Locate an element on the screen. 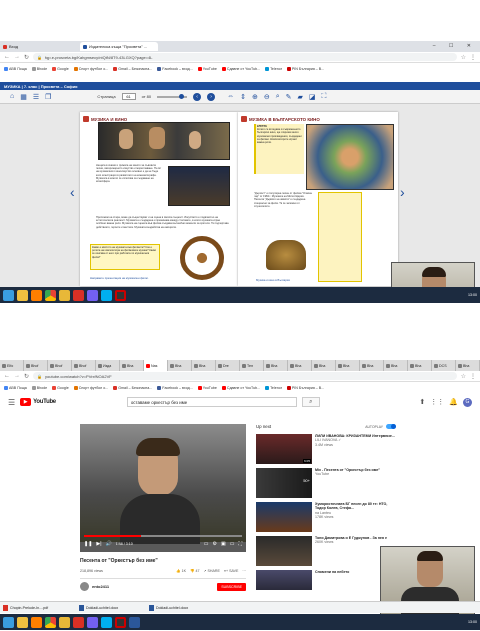 The height and width of the screenshot is (631, 480). like-button: 👍 1K is located at coordinates (181, 571).